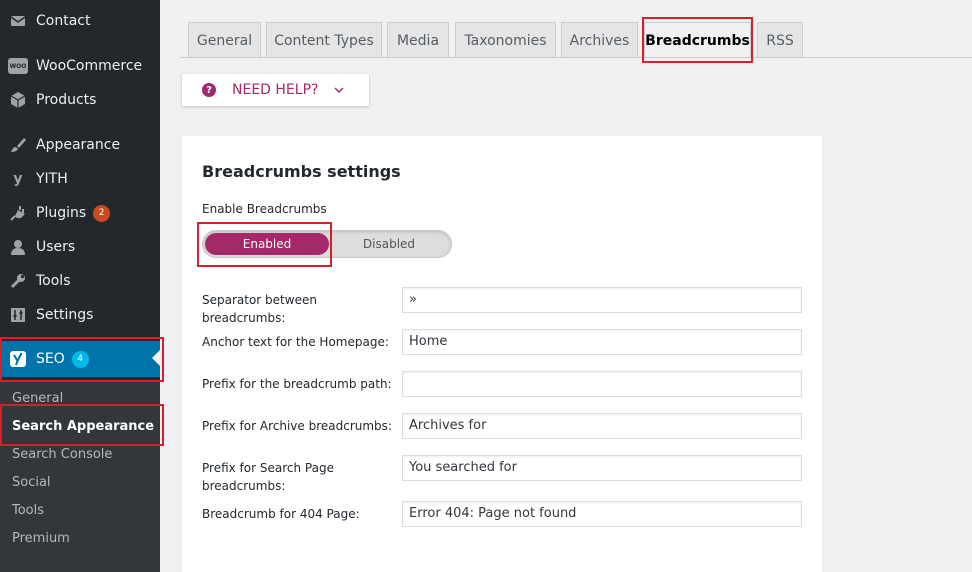  Describe the element at coordinates (53, 281) in the screenshot. I see `sidebar-item-label: Tools` at that location.